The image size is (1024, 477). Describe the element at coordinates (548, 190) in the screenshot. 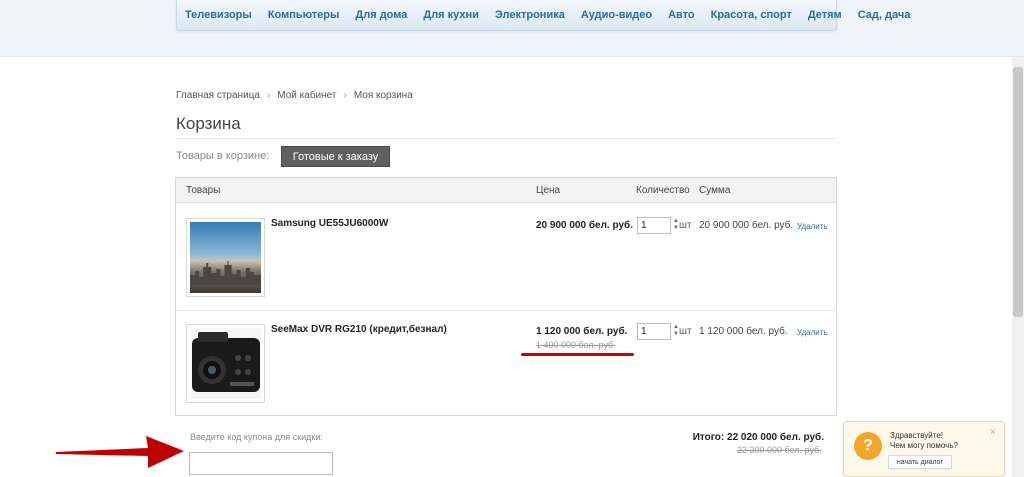

I see `header-price: Цена` at that location.